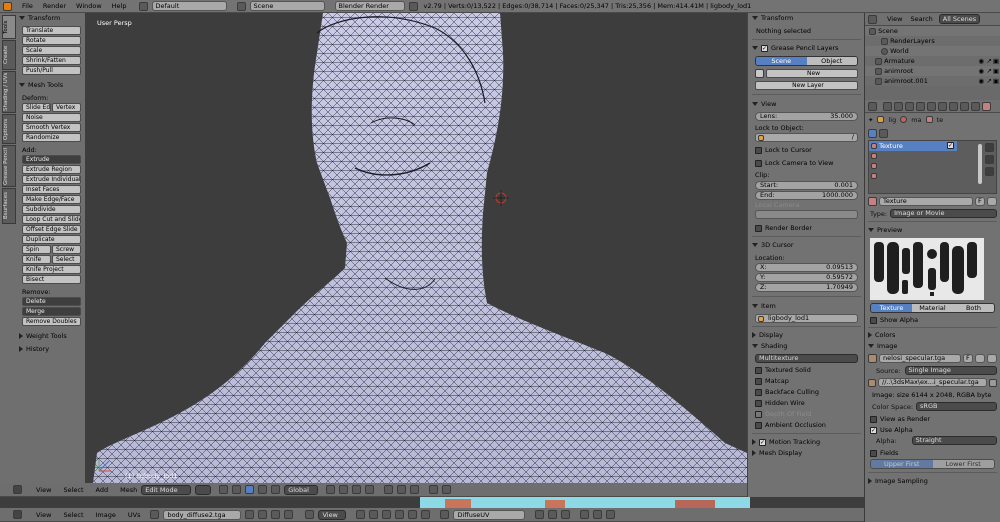 The image size is (1000, 522). Describe the element at coordinates (973, 308) in the screenshot. I see `preview-both-tab: Both` at that location.